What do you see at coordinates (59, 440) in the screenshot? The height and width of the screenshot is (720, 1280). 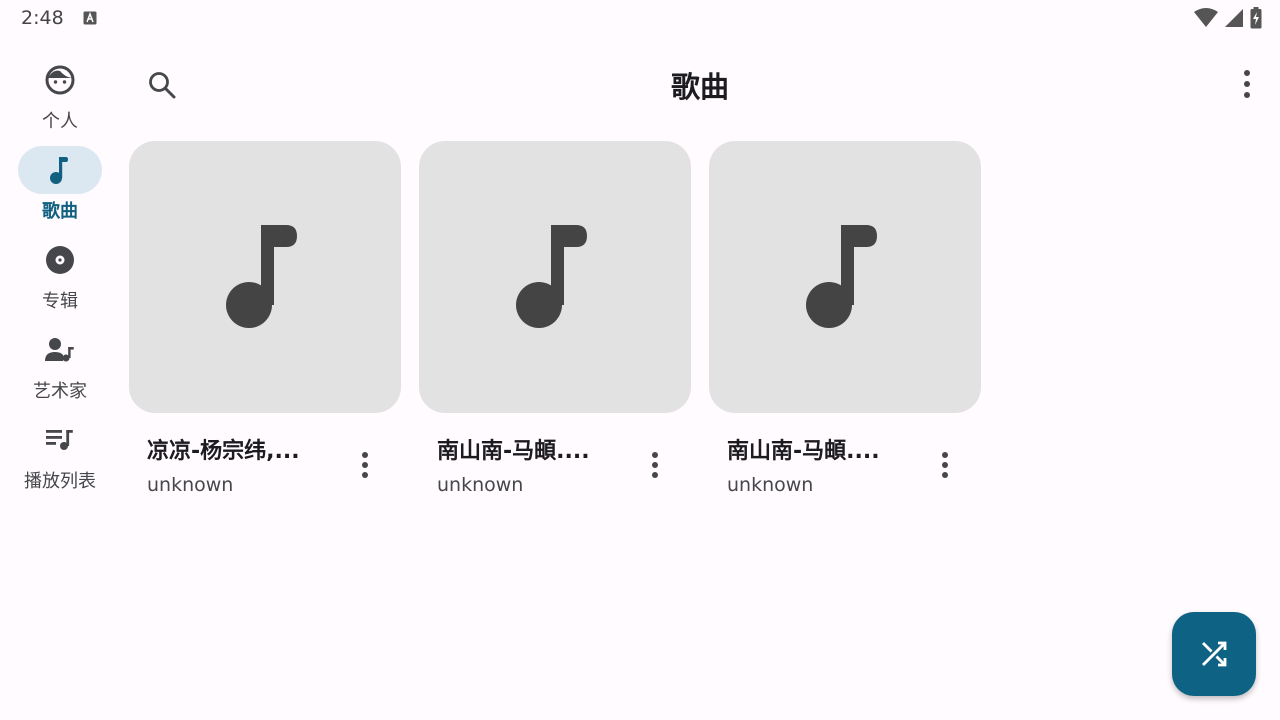 I see `playlist-icon` at bounding box center [59, 440].